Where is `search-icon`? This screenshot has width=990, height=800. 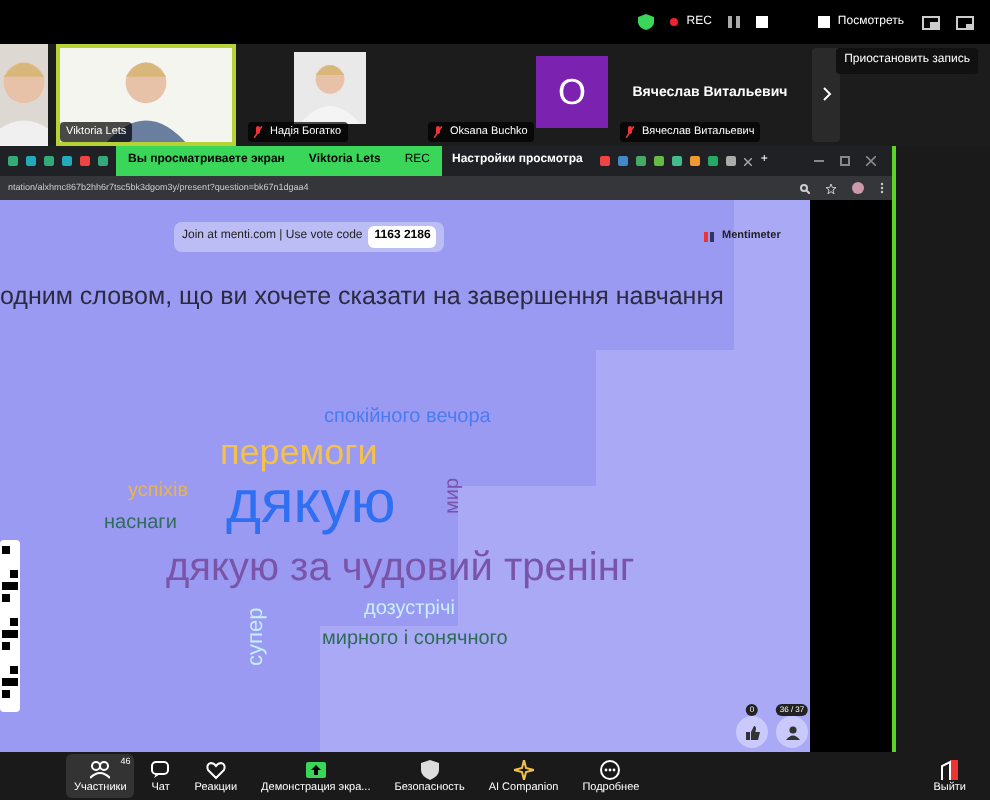 search-icon is located at coordinates (805, 188).